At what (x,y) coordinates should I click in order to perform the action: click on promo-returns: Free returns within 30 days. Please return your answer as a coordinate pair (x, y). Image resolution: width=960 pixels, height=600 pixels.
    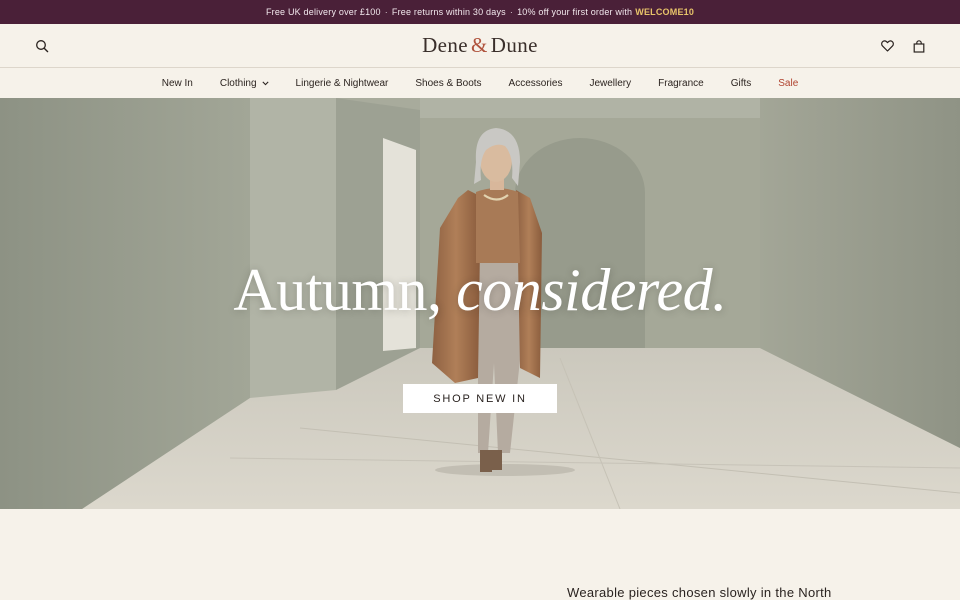
    Looking at the image, I should click on (448, 12).